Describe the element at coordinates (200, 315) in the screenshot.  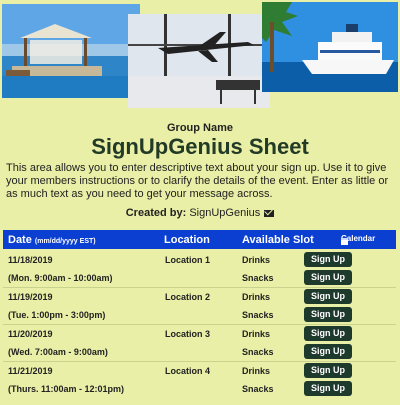
I see `table-row: (Tue. 1:00pm - 3:00pm) Snacks Sign Up` at that location.